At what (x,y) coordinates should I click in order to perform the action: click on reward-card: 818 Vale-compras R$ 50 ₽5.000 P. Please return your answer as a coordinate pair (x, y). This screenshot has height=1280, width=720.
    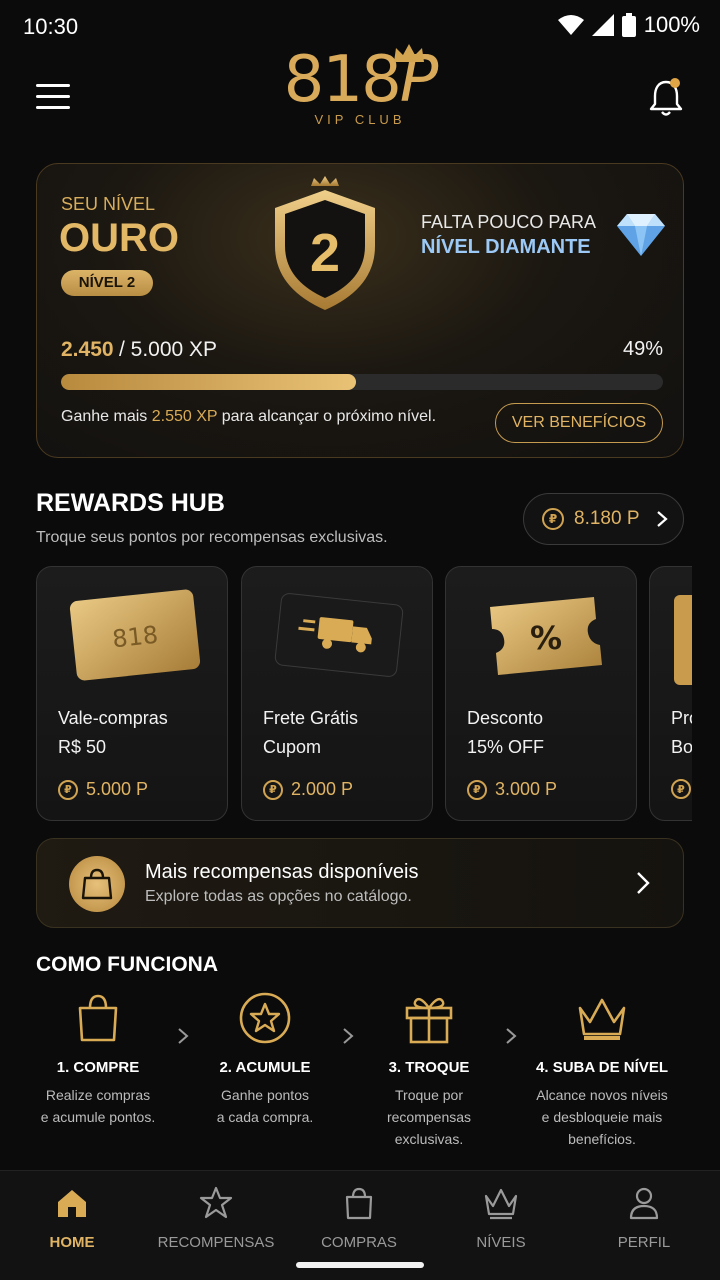
    Looking at the image, I should click on (132, 693).